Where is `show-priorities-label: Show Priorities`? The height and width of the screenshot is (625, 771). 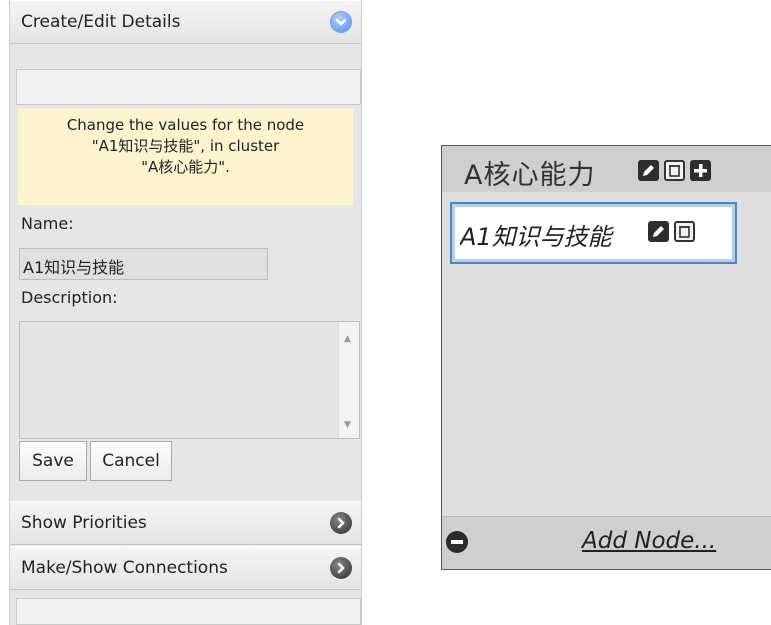 show-priorities-label: Show Priorities is located at coordinates (84, 523).